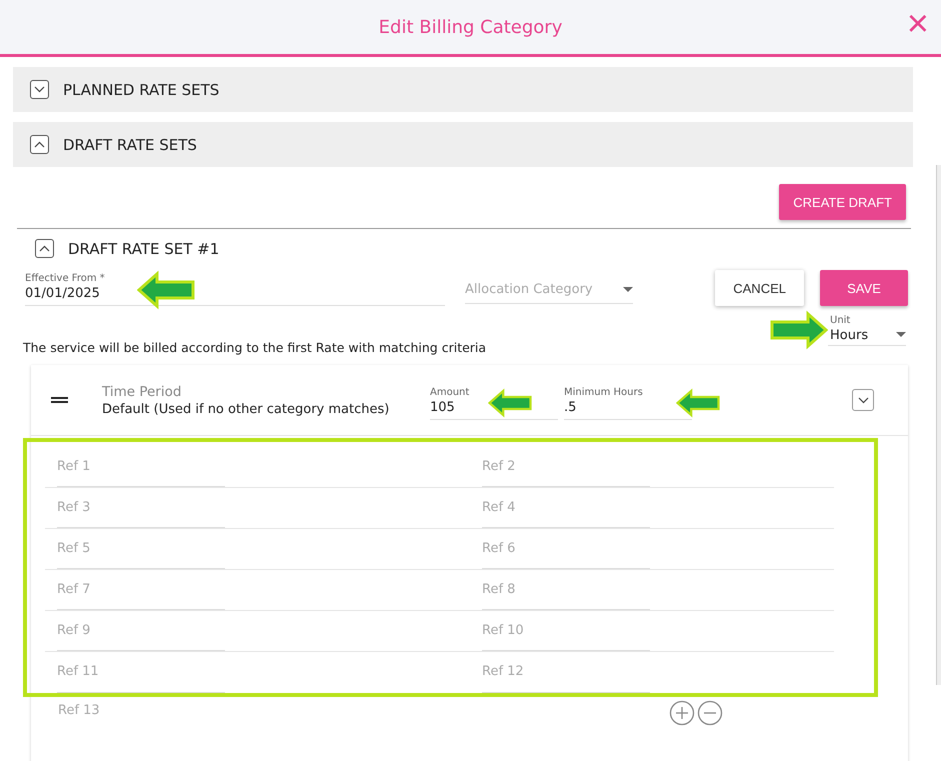  Describe the element at coordinates (141, 473) in the screenshot. I see `ref-field: Ref 1` at that location.